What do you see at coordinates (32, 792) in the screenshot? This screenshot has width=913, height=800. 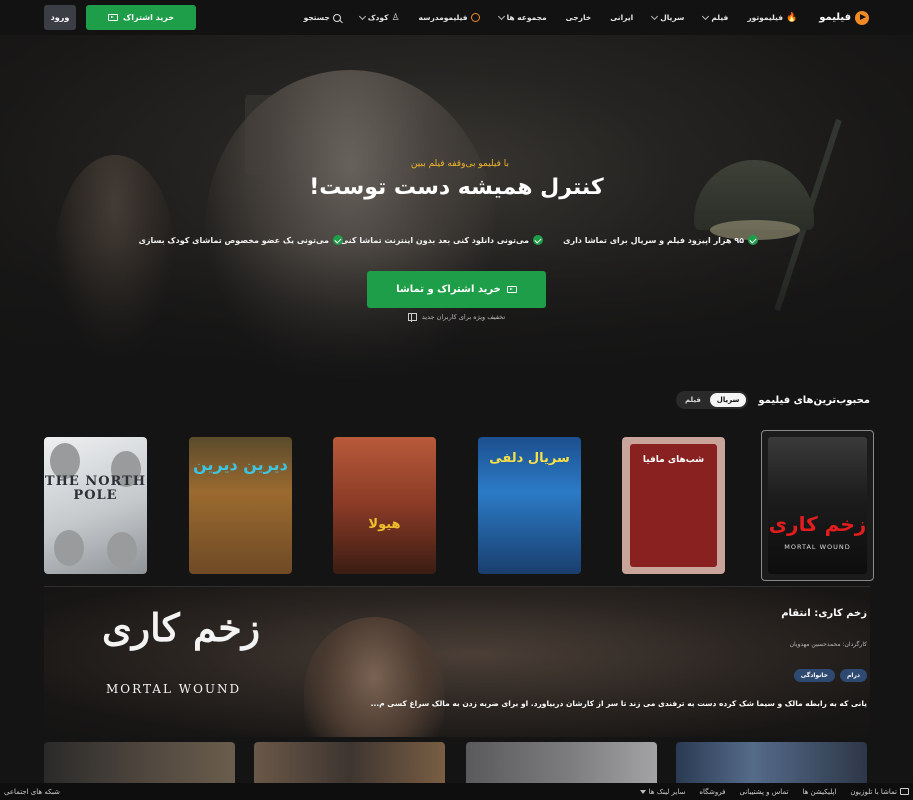 I see `social-links: شبکه های اجتماعی` at bounding box center [32, 792].